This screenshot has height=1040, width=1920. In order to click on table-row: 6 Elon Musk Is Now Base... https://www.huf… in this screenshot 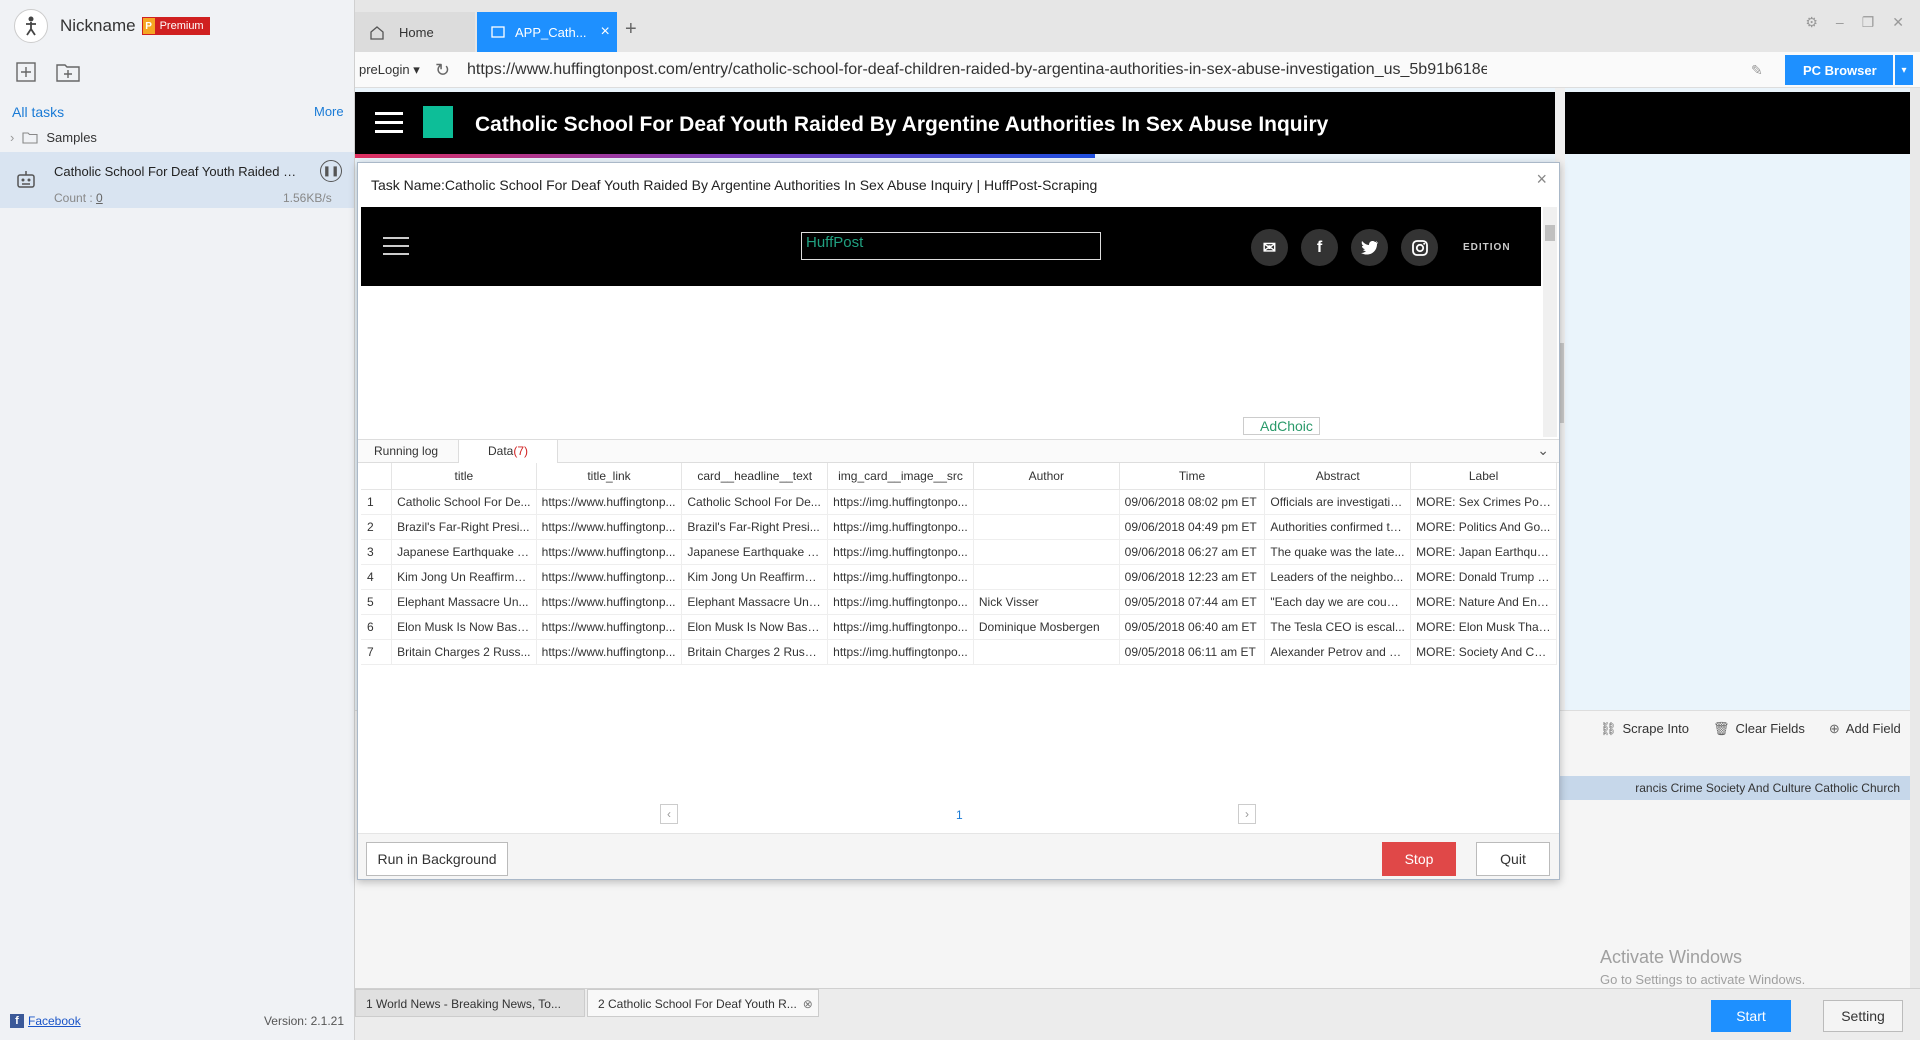, I will do `click(959, 627)`.